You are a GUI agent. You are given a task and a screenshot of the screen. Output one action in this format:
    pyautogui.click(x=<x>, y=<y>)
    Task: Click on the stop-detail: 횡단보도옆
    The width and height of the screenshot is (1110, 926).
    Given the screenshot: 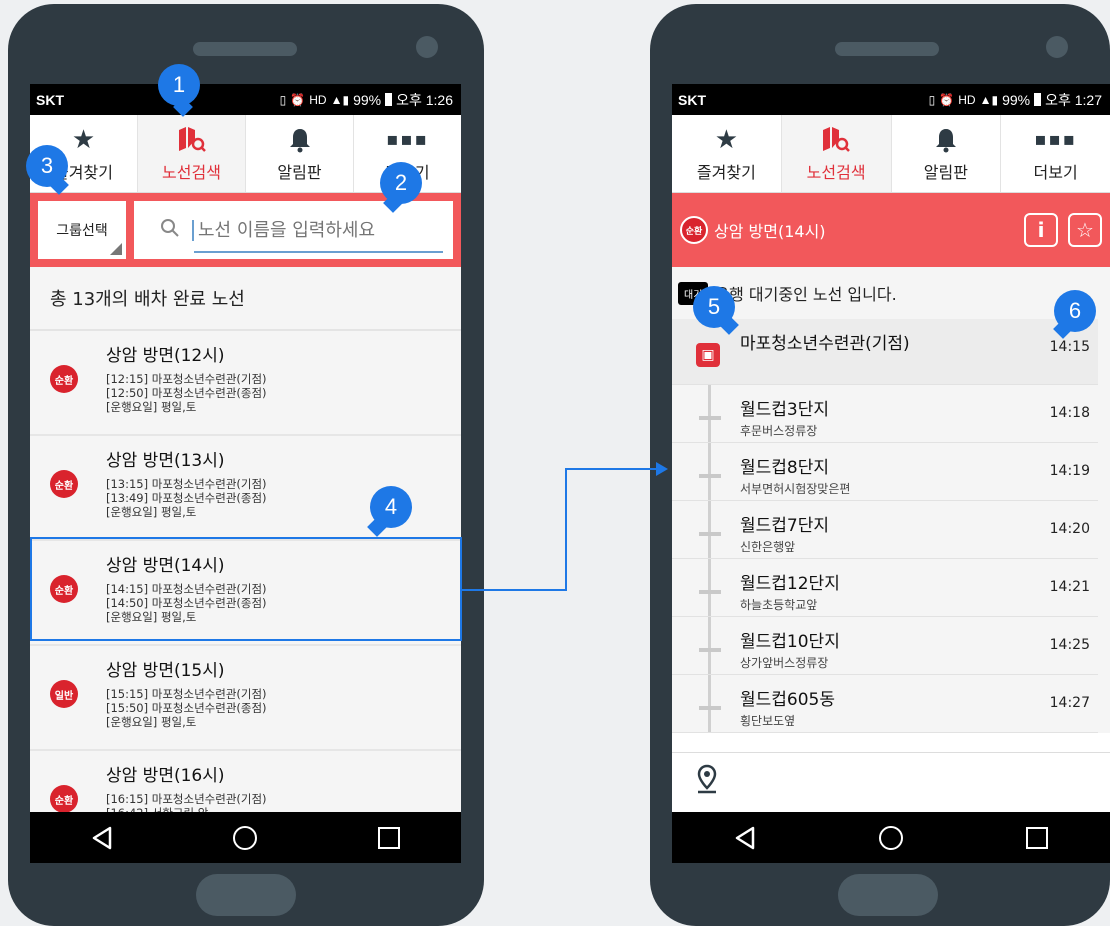 What is the action you would take?
    pyautogui.click(x=768, y=721)
    